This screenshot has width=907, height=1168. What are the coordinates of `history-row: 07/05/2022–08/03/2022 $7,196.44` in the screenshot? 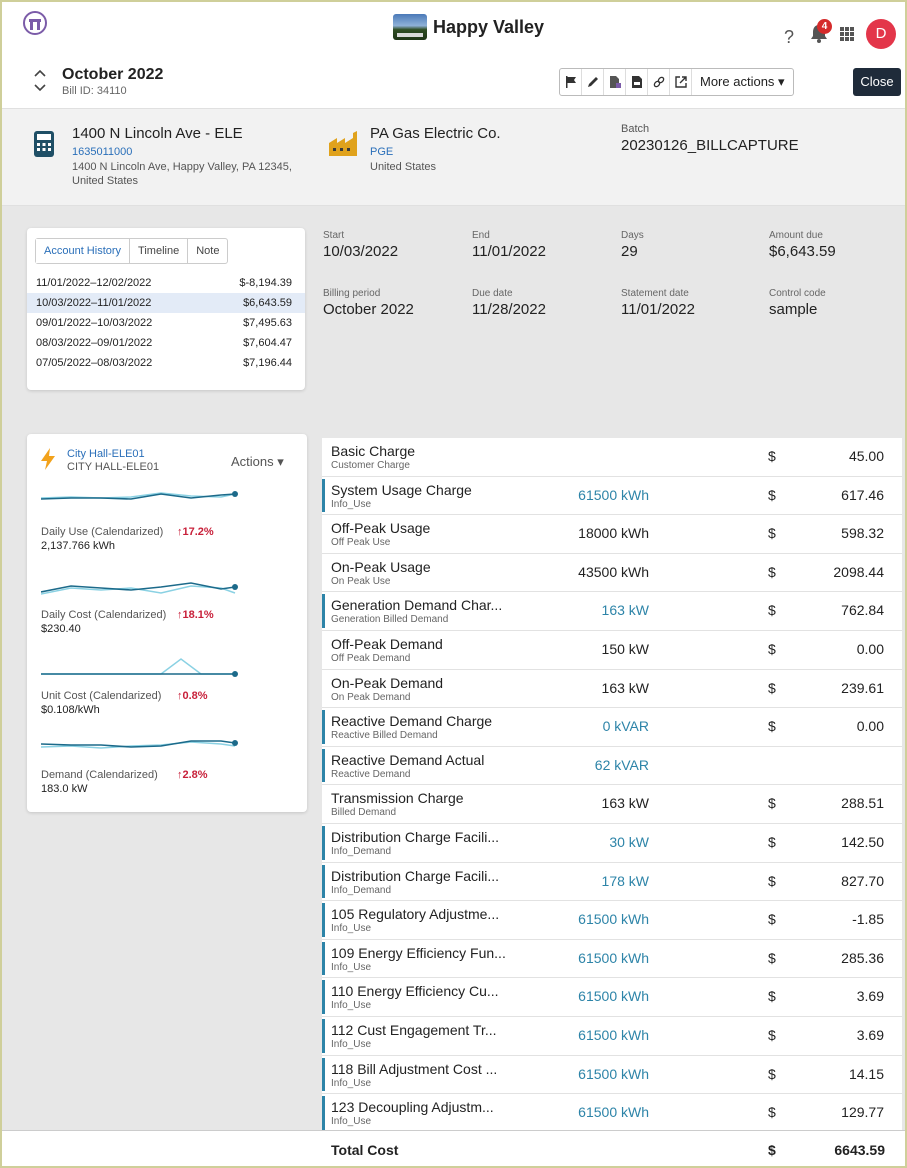 It's located at (166, 363).